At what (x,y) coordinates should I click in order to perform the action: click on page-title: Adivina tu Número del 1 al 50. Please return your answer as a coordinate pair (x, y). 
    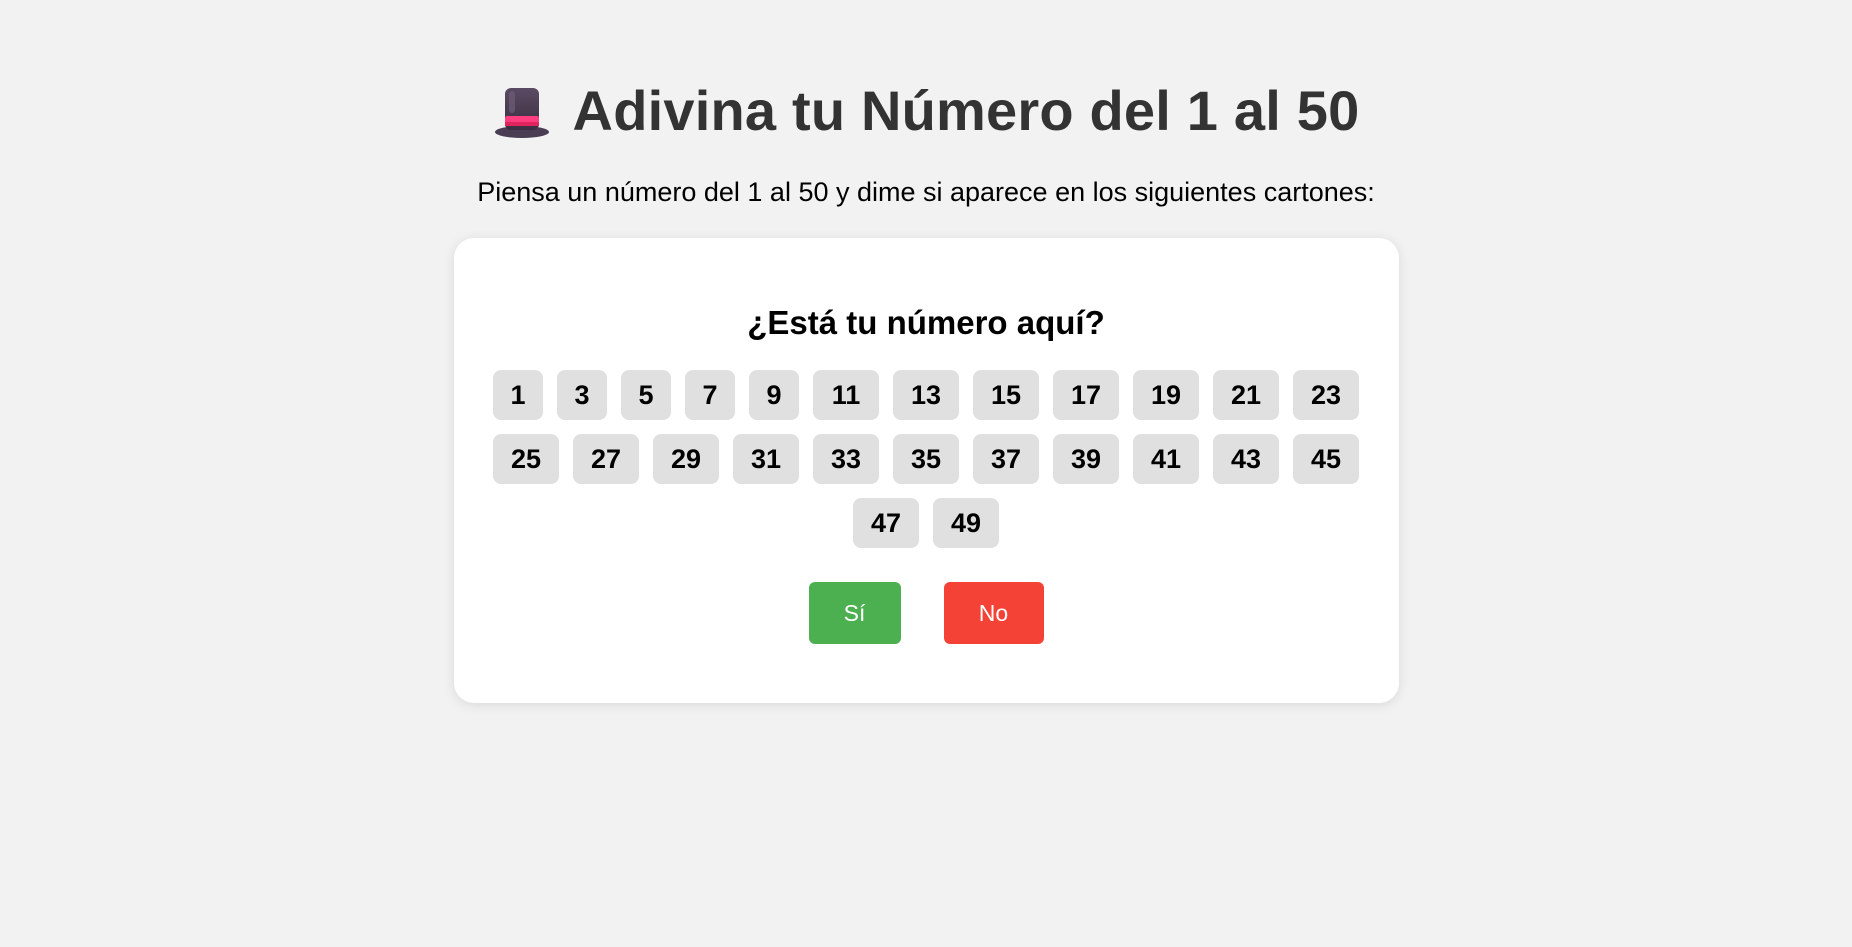
    Looking at the image, I should click on (966, 110).